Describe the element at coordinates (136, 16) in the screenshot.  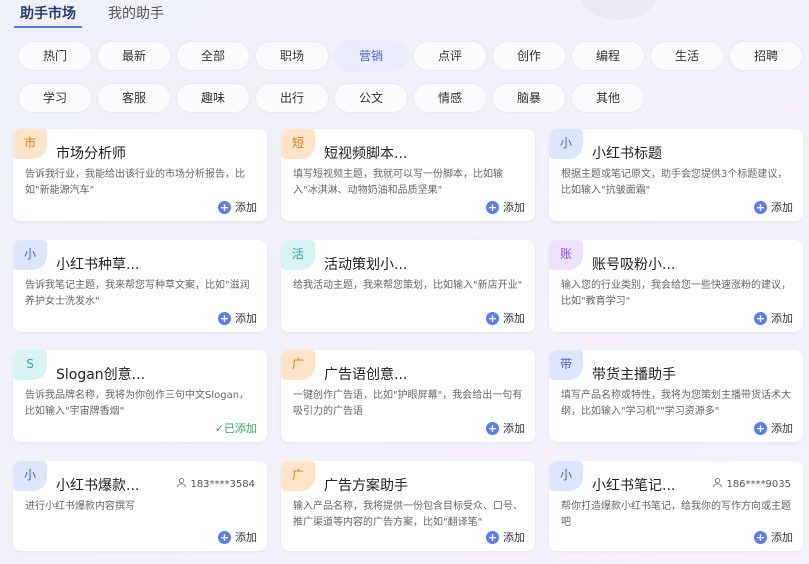
I see `tab-my-assistants: 我的助手` at that location.